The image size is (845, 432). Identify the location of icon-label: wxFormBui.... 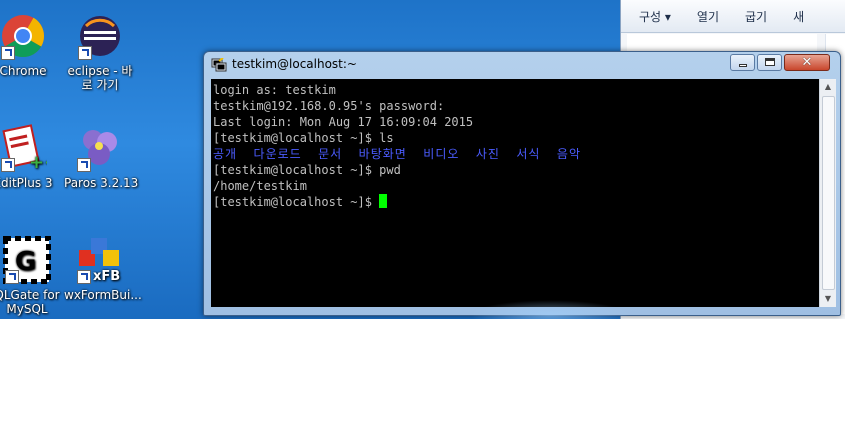
(103, 295).